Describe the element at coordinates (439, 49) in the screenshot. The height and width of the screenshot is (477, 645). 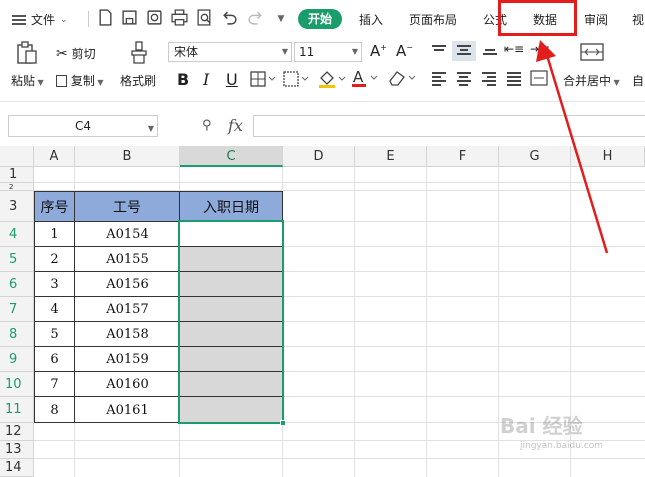
I see `align-top-icon` at that location.